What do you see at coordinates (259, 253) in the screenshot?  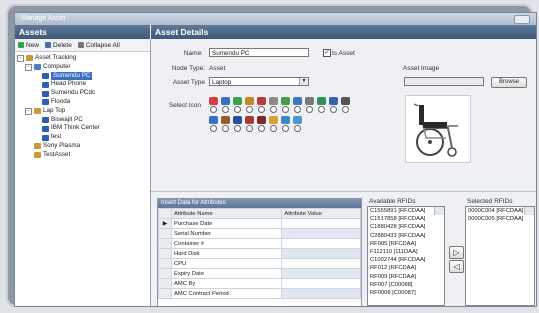 I see `attribute-row: Hard Disk` at bounding box center [259, 253].